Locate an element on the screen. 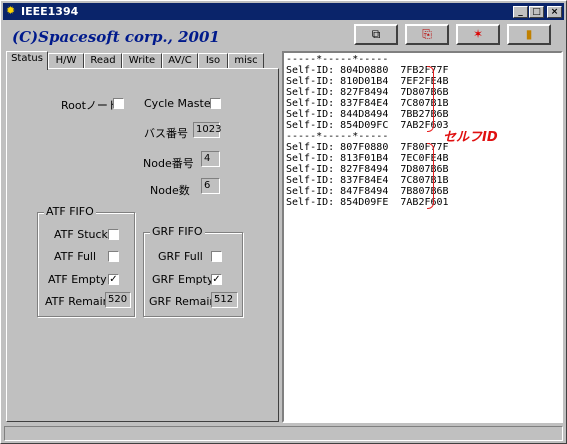 This screenshot has height=444, width=567. tab-avc: AV/C is located at coordinates (180, 61).